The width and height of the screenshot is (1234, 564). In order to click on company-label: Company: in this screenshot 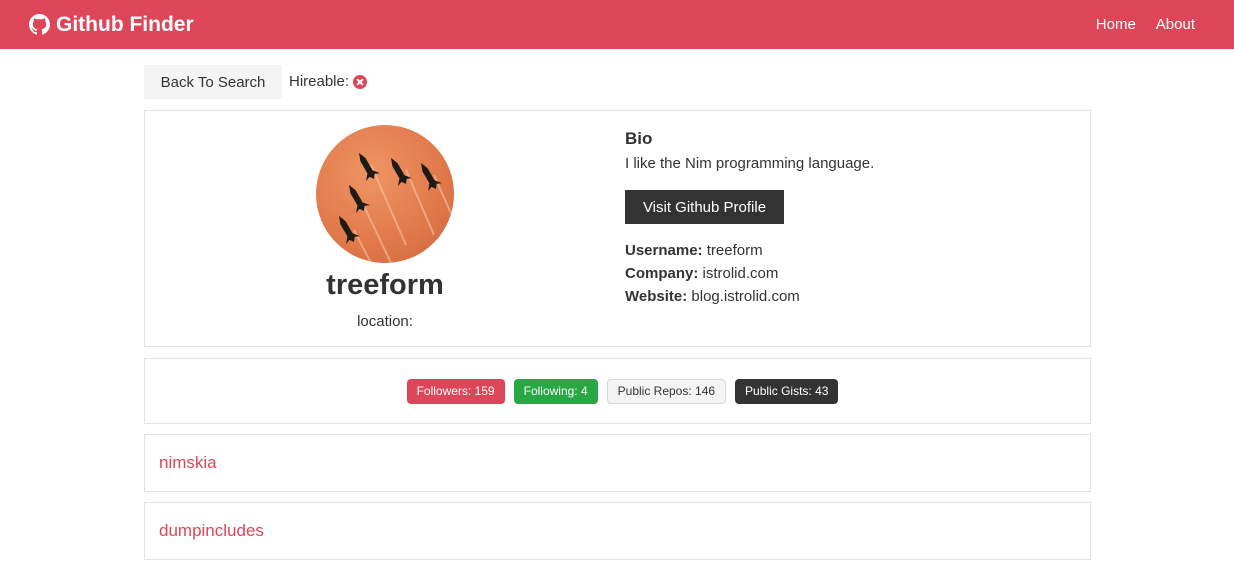, I will do `click(662, 273)`.